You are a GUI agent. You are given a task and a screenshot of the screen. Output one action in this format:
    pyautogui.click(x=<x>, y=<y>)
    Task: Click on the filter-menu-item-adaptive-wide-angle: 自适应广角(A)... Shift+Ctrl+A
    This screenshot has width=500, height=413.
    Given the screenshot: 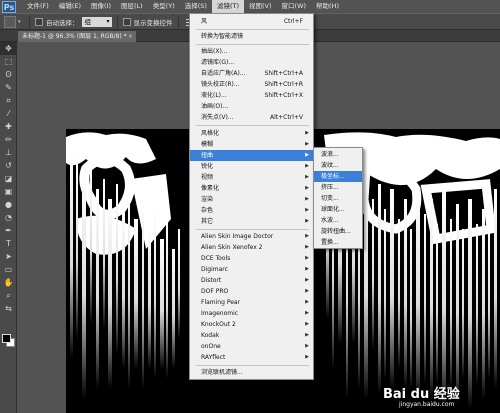 What is the action you would take?
    pyautogui.click(x=251, y=73)
    